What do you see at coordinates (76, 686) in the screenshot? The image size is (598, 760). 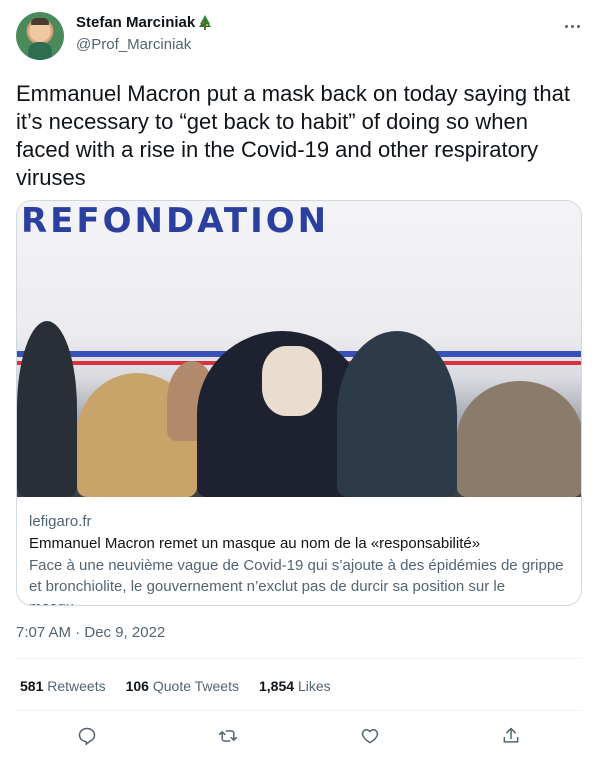 I see `retweets-label: Retweets` at bounding box center [76, 686].